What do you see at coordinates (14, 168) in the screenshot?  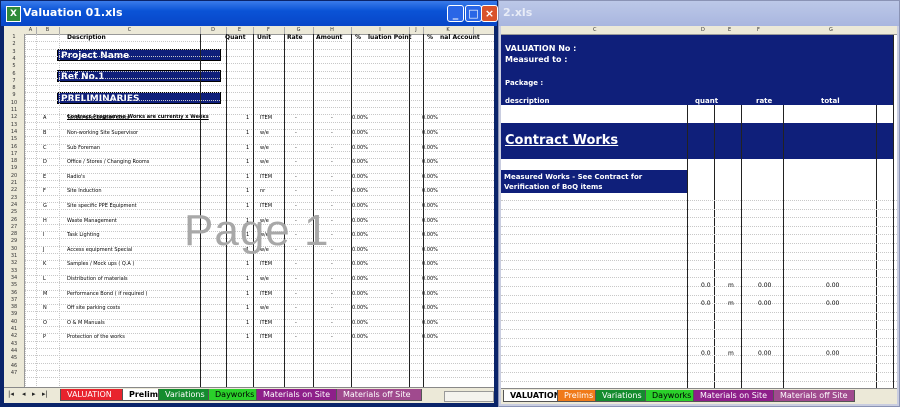 I see `row-header-19: 19` at bounding box center [14, 168].